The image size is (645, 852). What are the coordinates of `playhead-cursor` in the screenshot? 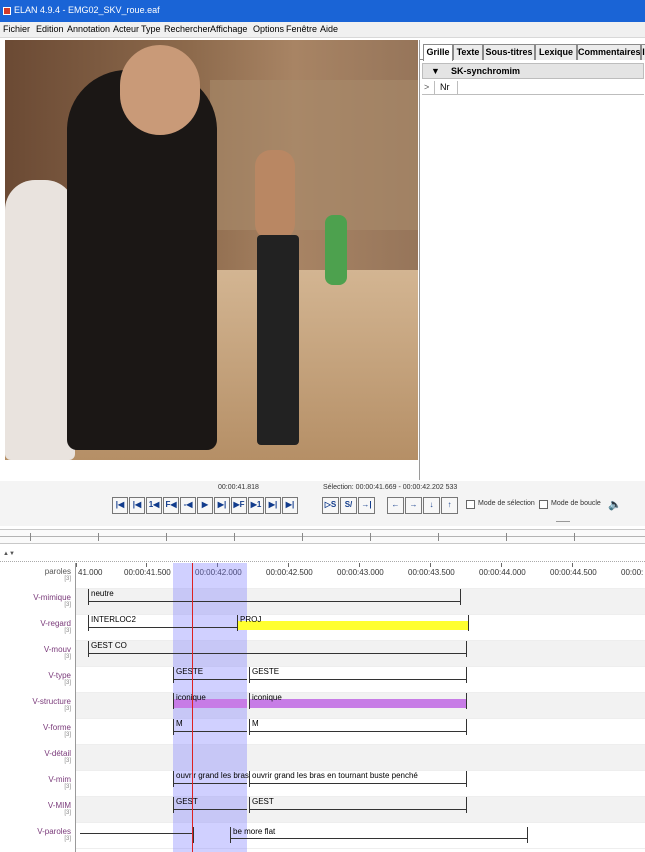 It's located at (192, 707).